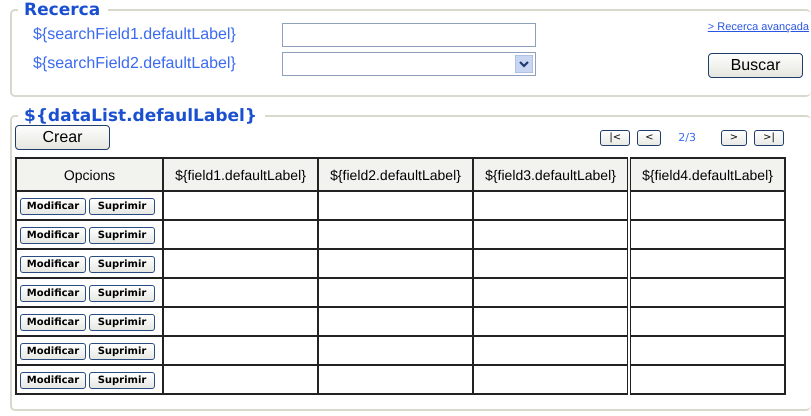 This screenshot has width=811, height=416. I want to click on create-button: Crear, so click(62, 137).